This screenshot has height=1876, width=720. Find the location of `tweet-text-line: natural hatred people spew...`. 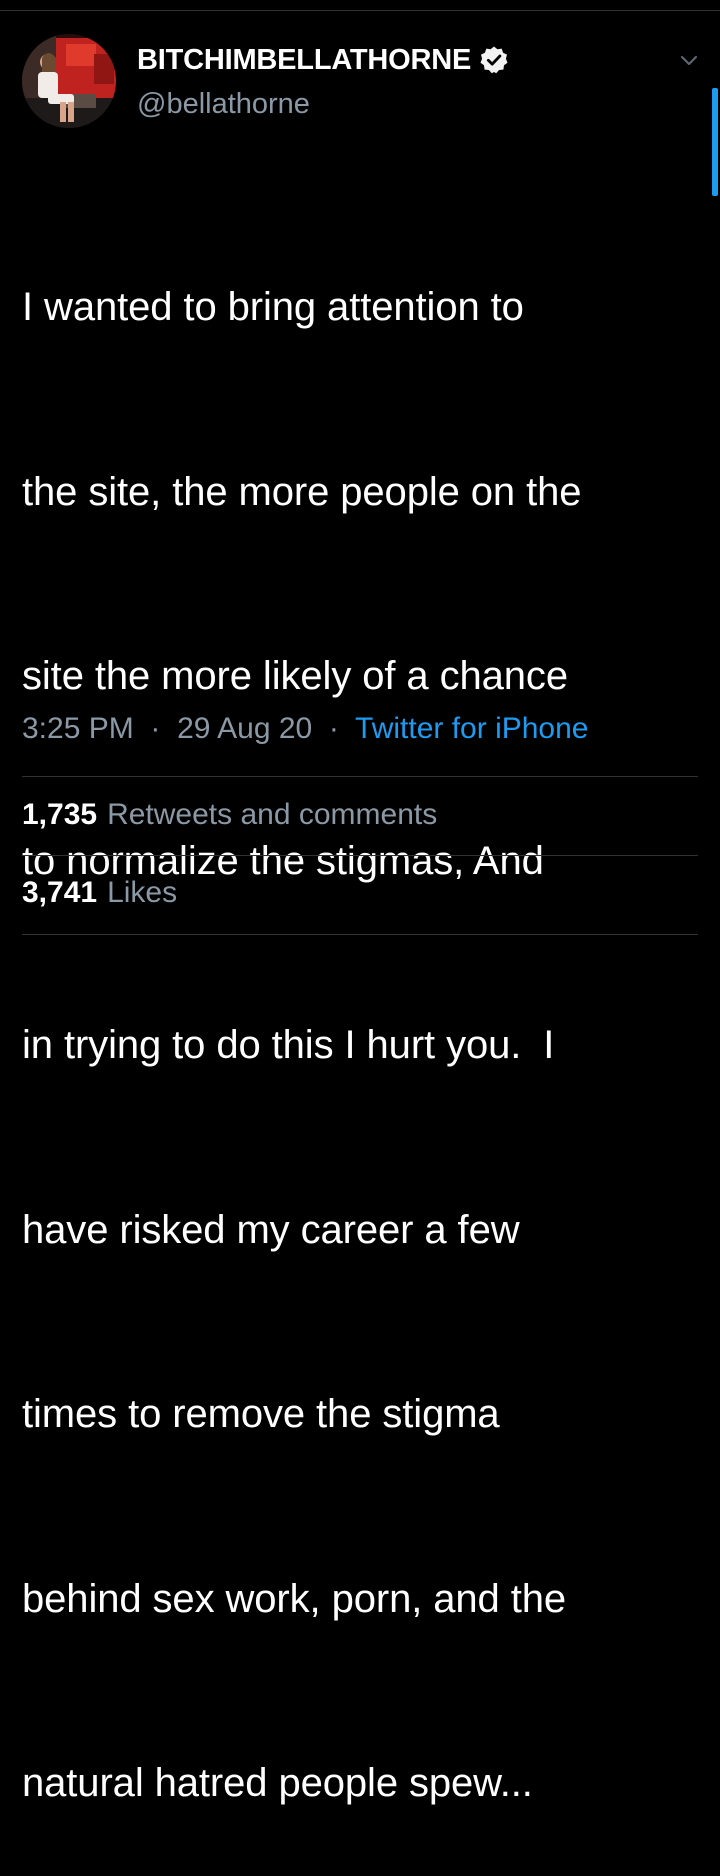

tweet-text-line: natural hatred people spew... is located at coordinates (277, 1783).